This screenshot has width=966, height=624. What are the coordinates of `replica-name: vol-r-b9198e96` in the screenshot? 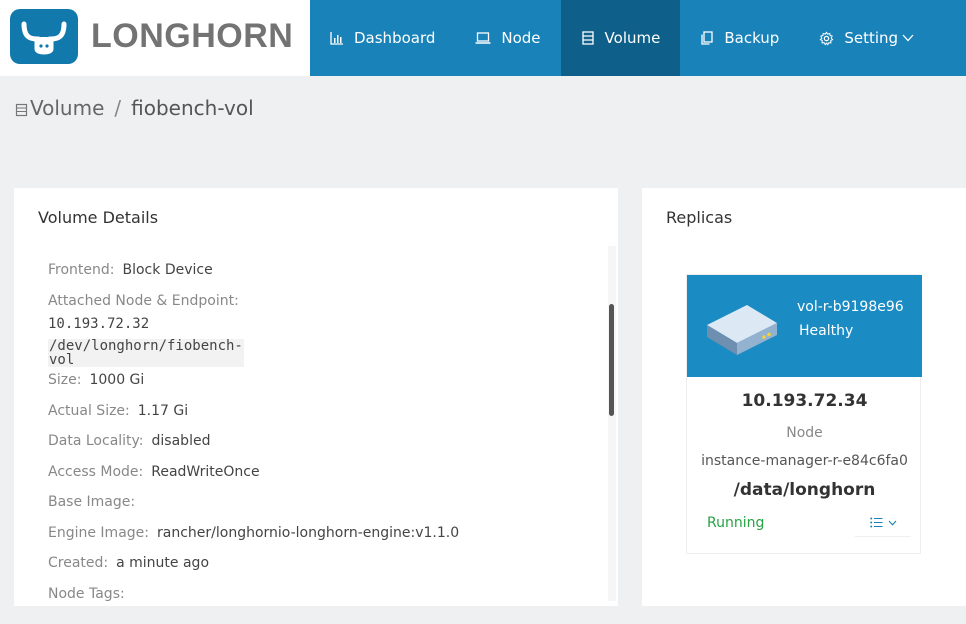 It's located at (850, 307).